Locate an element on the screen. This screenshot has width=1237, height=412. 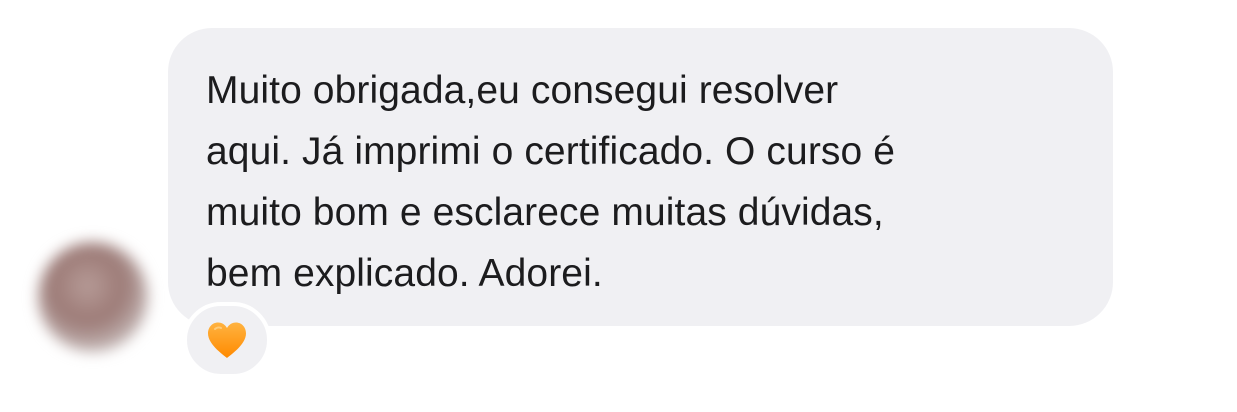
message-line: muito bom e esclarece muitas dúvidas, is located at coordinates (545, 212).